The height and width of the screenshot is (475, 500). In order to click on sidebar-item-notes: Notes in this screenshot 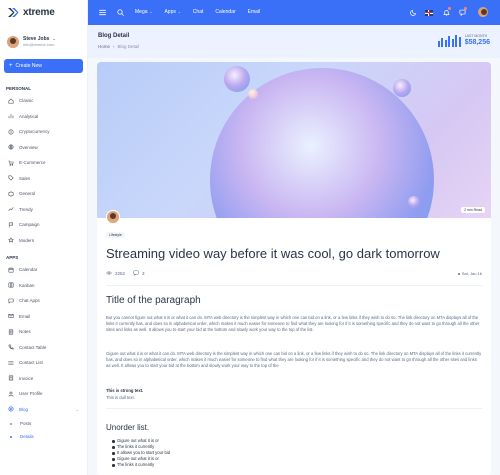, I will do `click(43, 332)`.